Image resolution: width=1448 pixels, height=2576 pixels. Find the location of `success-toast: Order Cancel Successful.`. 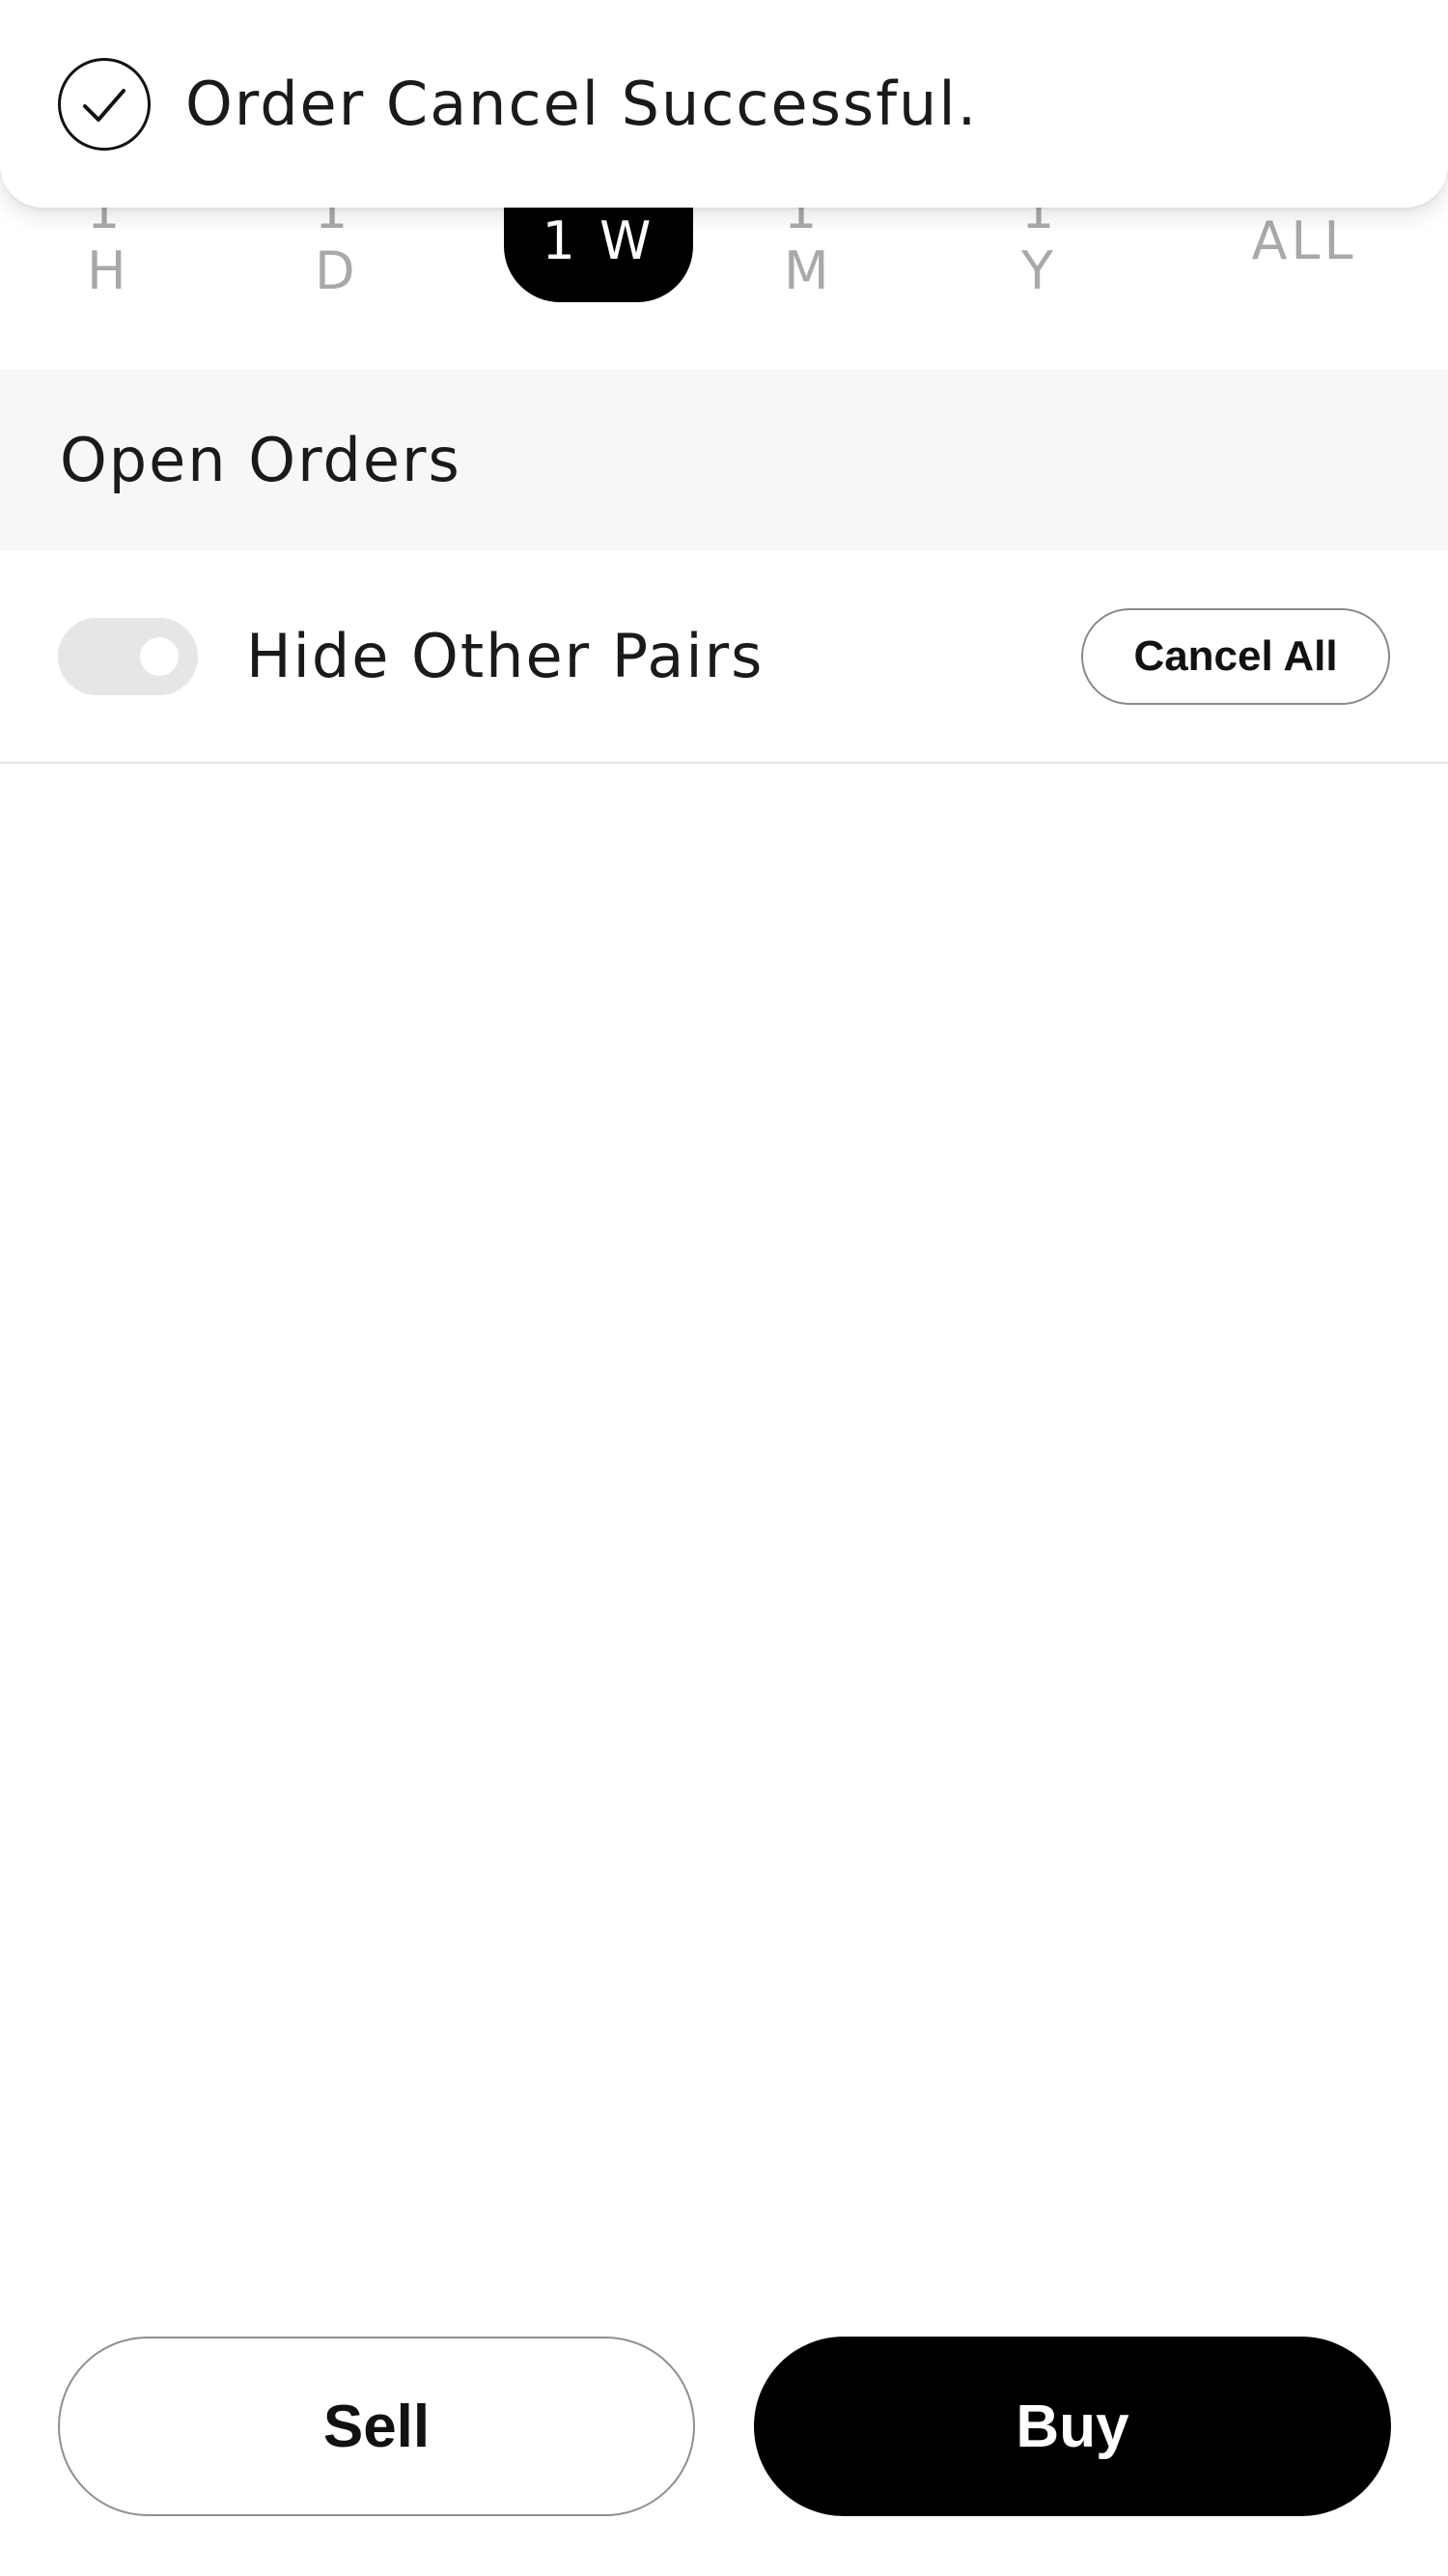

success-toast: Order Cancel Successful. is located at coordinates (724, 104).